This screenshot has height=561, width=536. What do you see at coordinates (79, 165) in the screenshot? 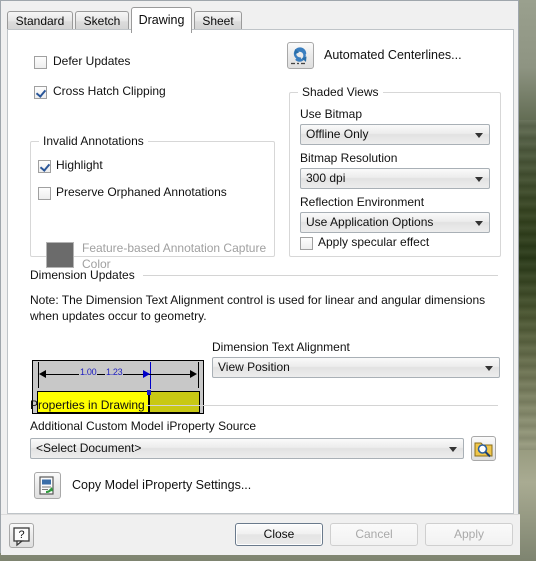
I see `highlight-label: Highlight` at bounding box center [79, 165].